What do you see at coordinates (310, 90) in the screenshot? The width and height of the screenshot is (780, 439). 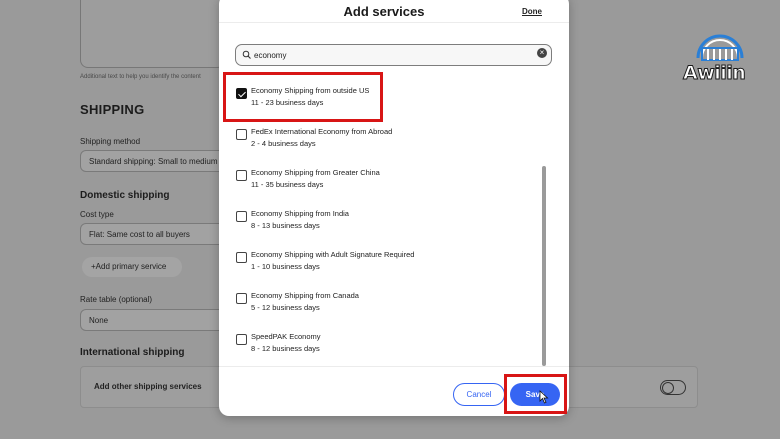 I see `service-name: Economy Shipping from outside US` at bounding box center [310, 90].